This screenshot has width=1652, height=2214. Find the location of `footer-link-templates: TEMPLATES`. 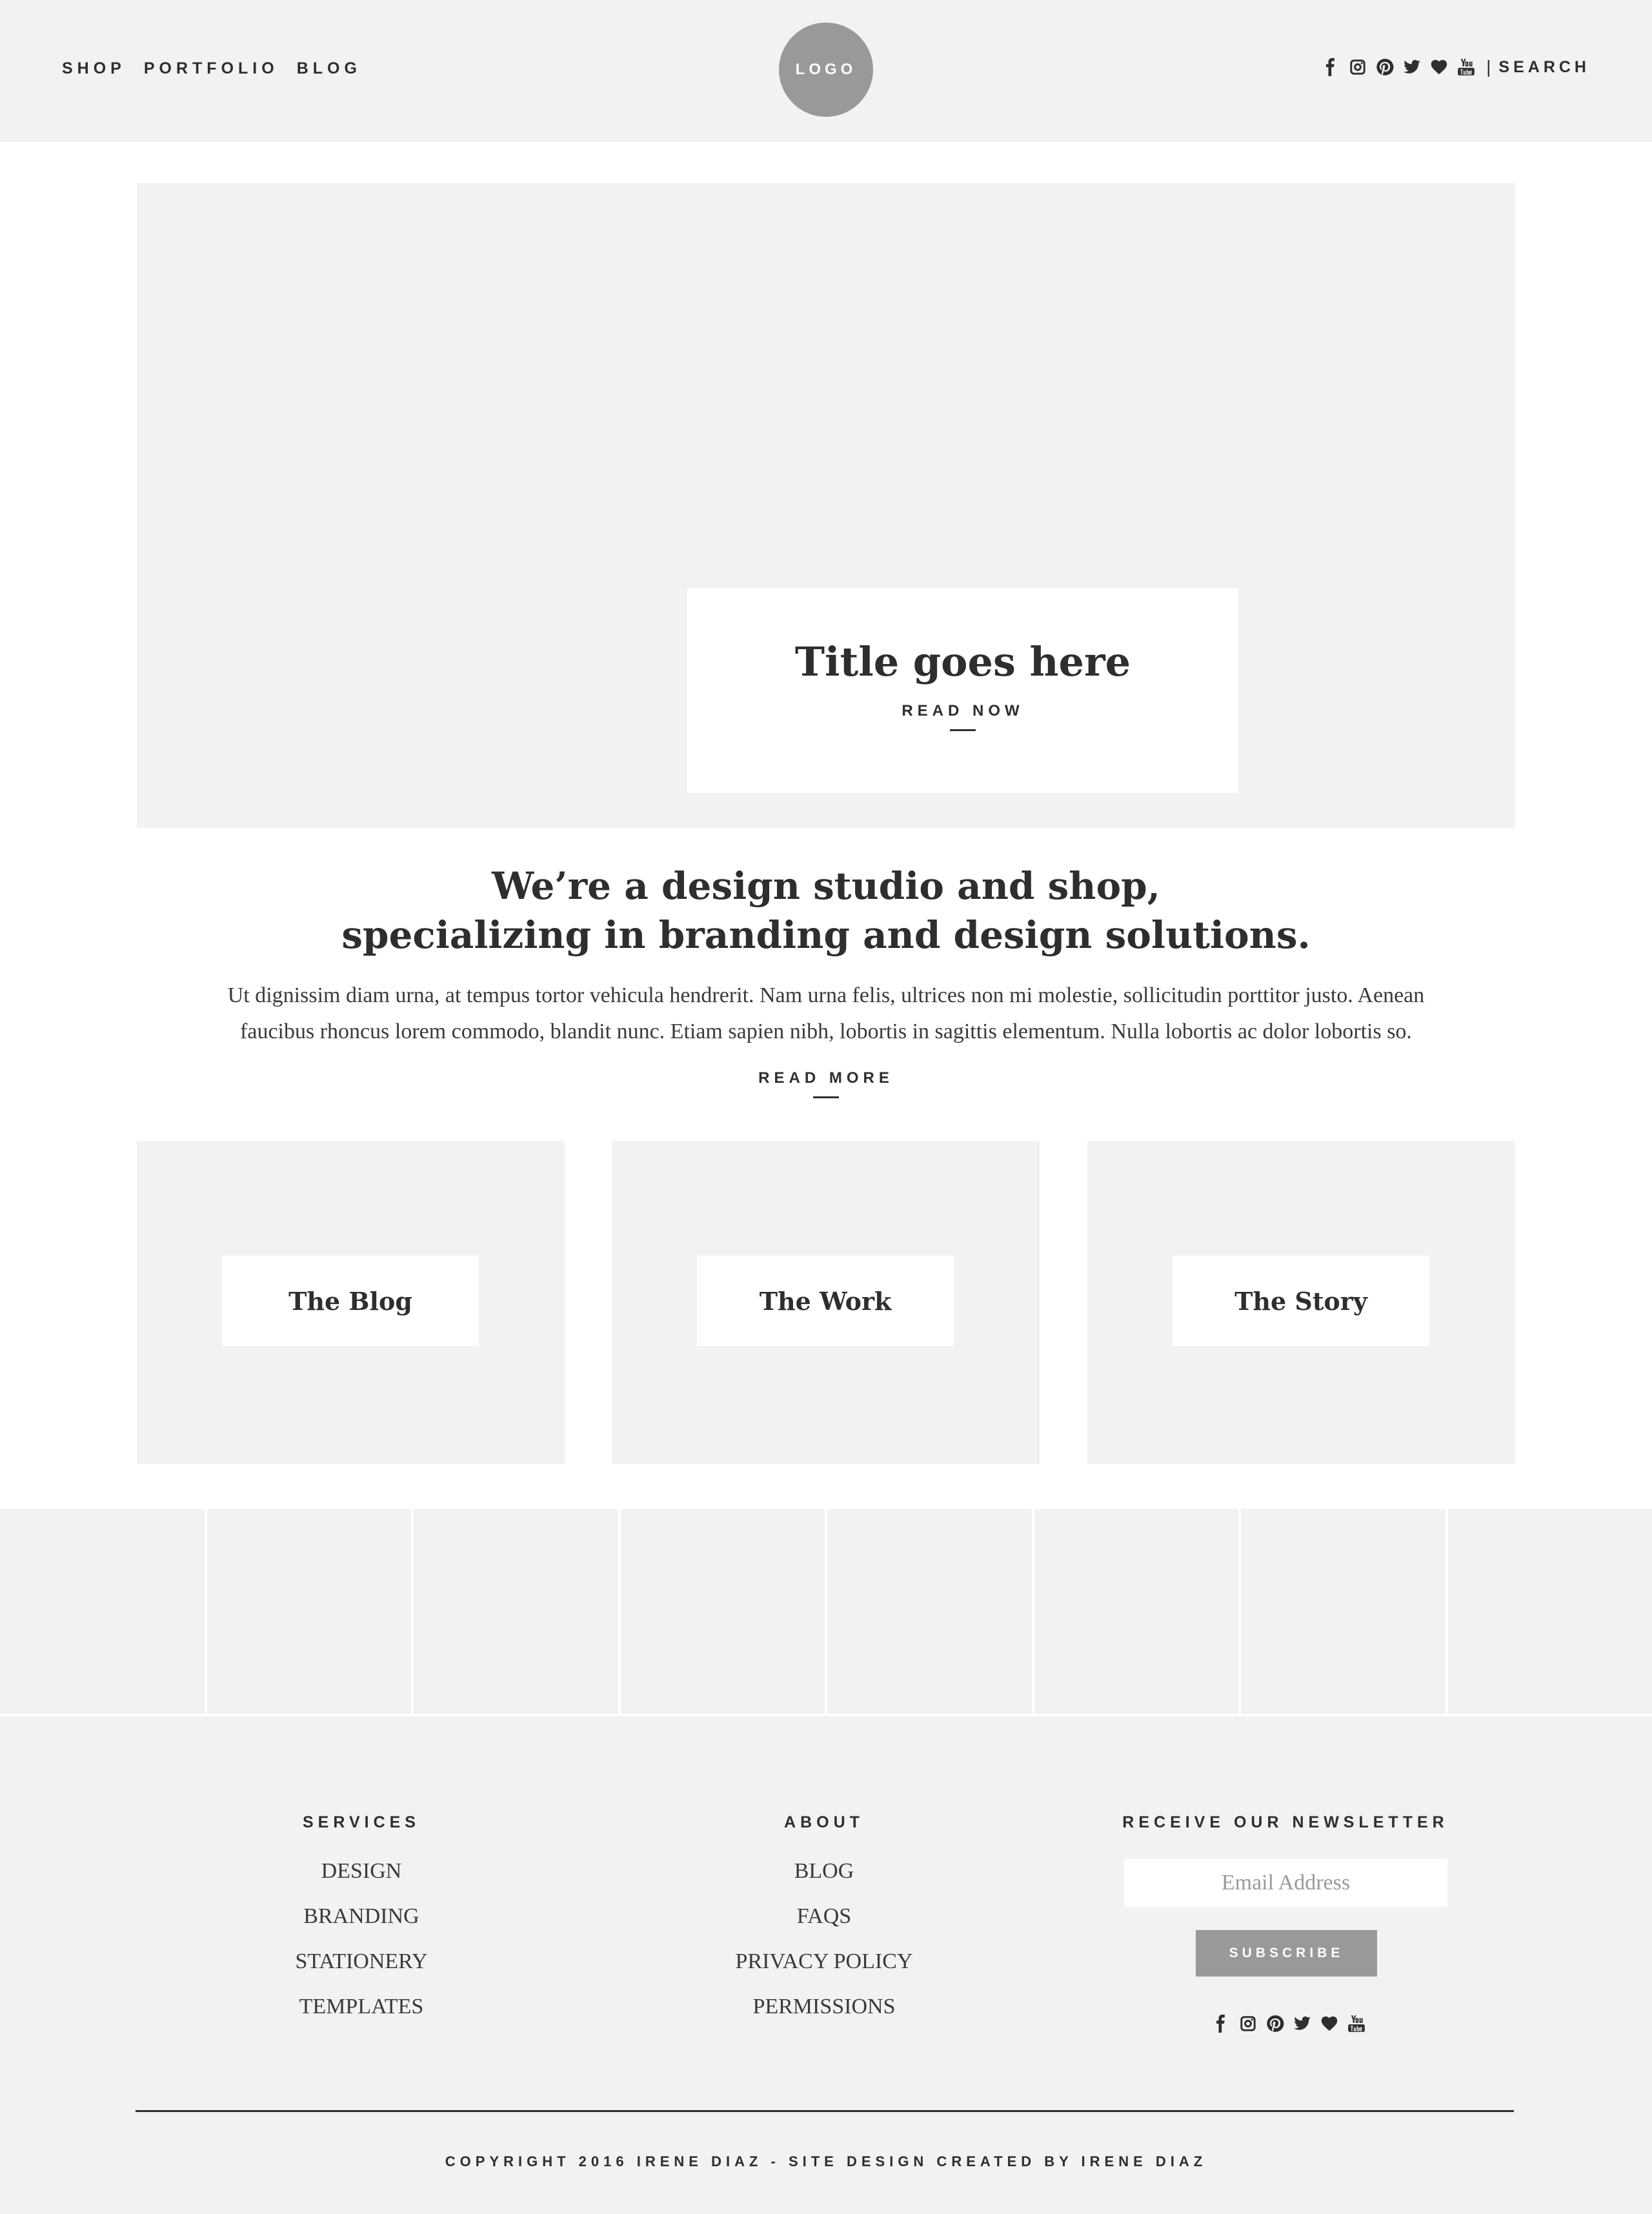

footer-link-templates: TEMPLATES is located at coordinates (361, 2007).